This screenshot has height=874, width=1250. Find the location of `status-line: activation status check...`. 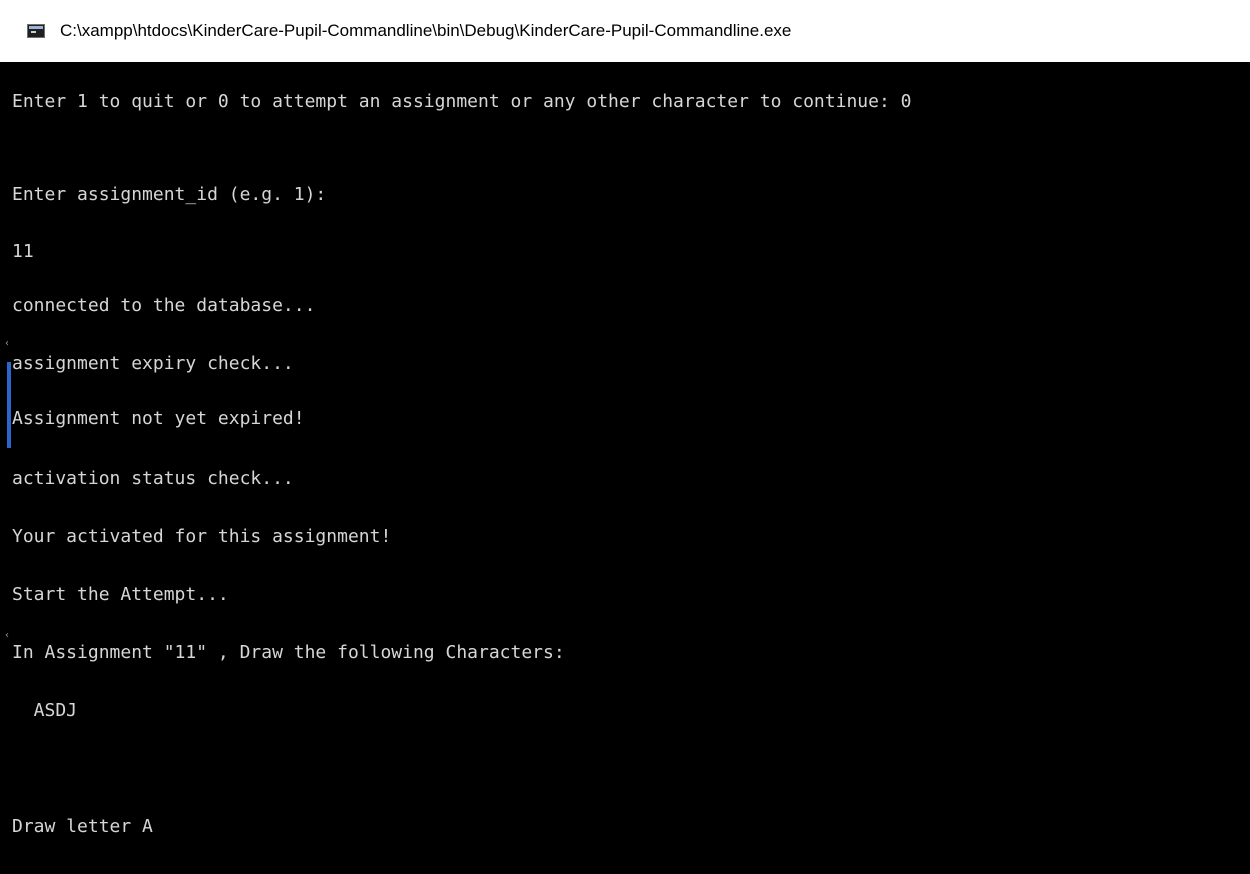

status-line: activation status check... is located at coordinates (153, 478).